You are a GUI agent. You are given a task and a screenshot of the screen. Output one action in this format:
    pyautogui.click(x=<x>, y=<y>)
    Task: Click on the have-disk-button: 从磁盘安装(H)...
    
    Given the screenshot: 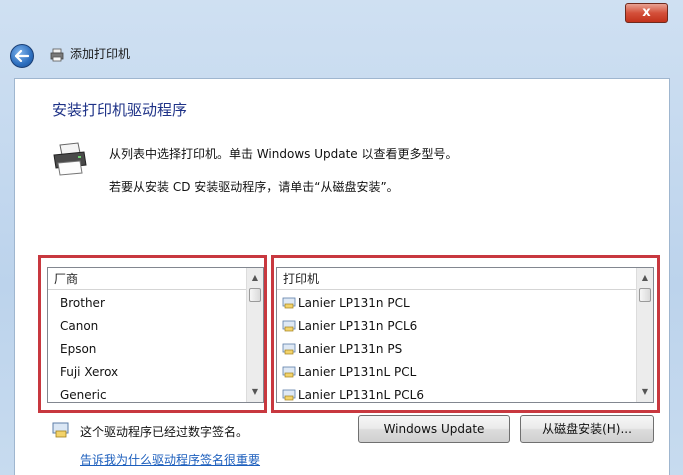 What is the action you would take?
    pyautogui.click(x=587, y=429)
    